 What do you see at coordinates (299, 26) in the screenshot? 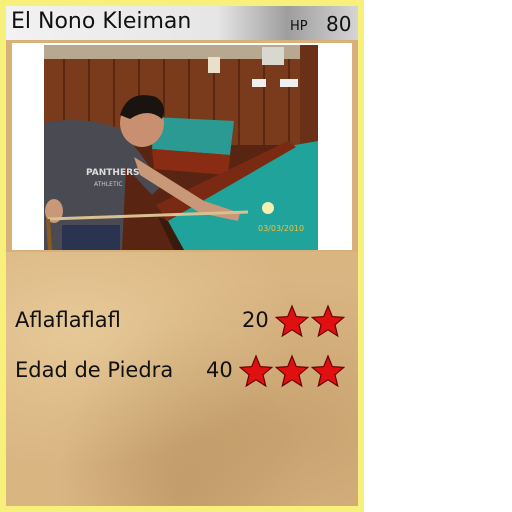
I see `hp-label: HP` at bounding box center [299, 26].